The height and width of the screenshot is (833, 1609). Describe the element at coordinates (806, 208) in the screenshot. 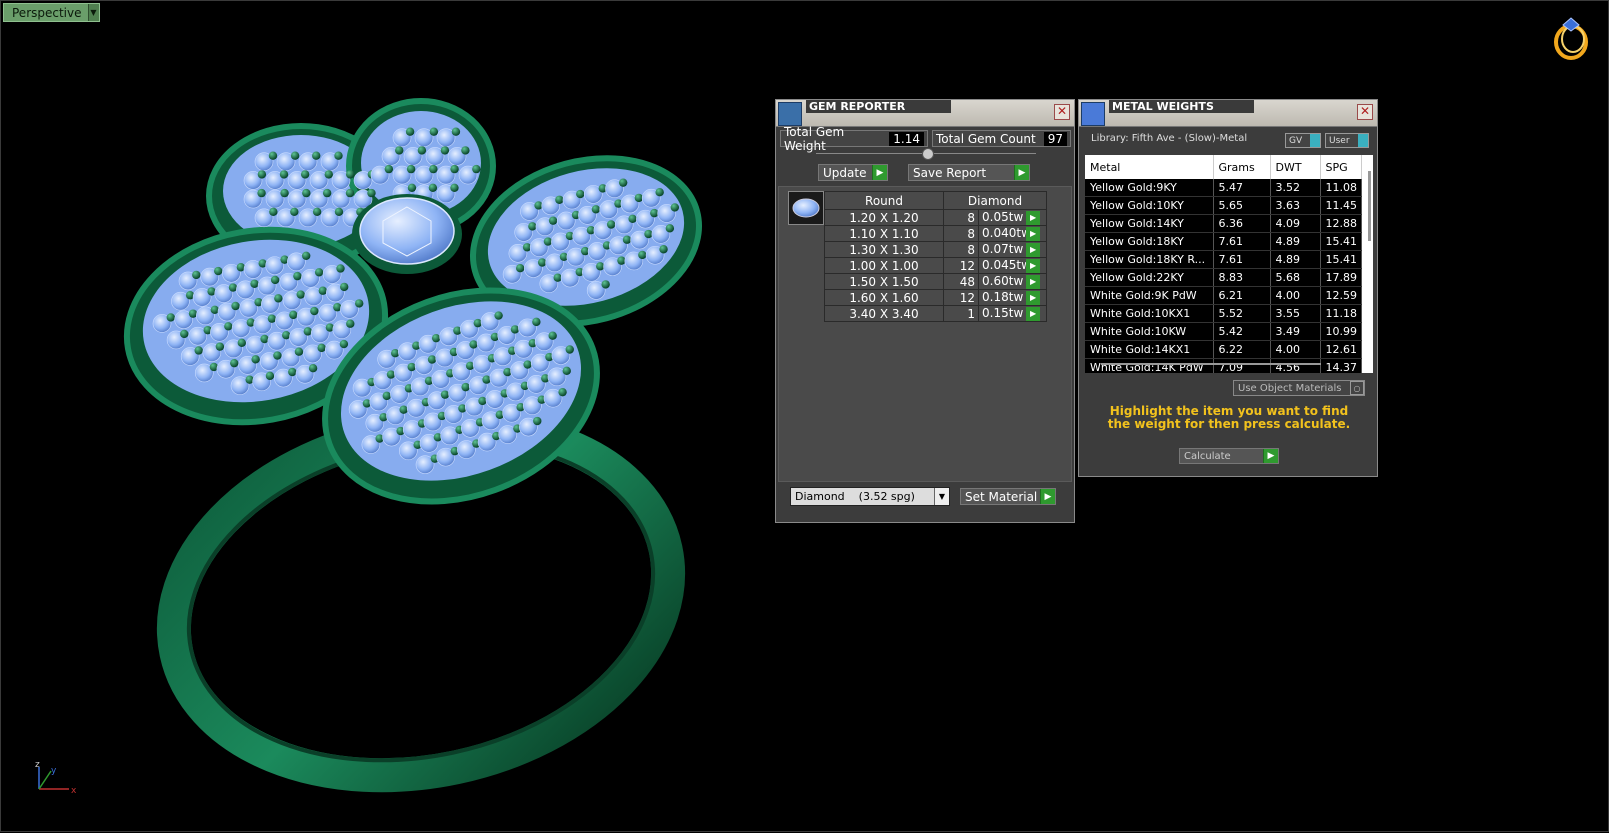

I see `gem-thumbnail` at that location.